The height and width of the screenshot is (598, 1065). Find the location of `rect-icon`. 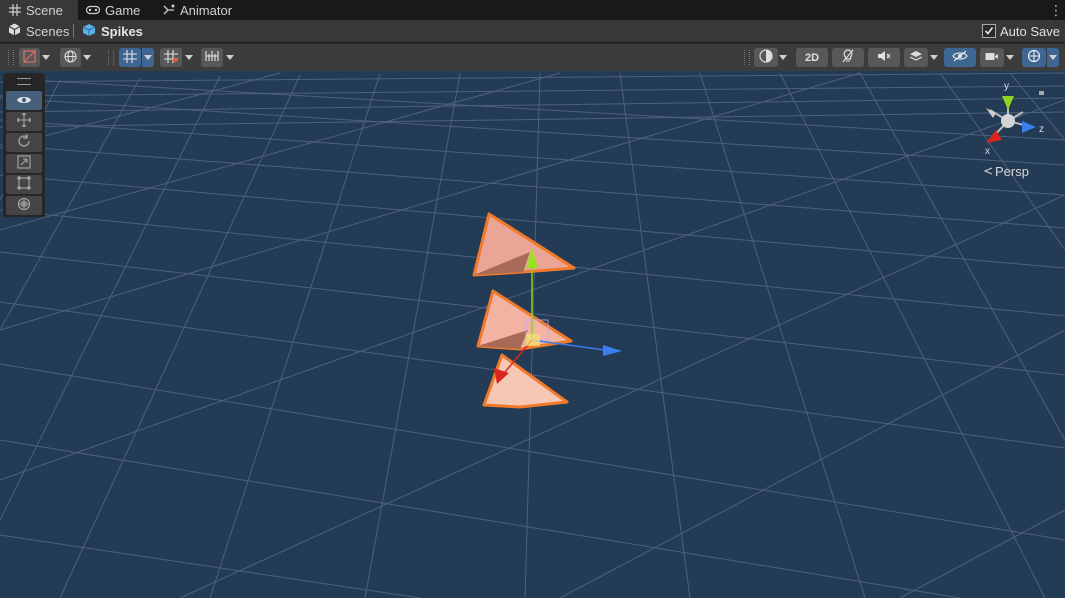

rect-icon is located at coordinates (24, 184).